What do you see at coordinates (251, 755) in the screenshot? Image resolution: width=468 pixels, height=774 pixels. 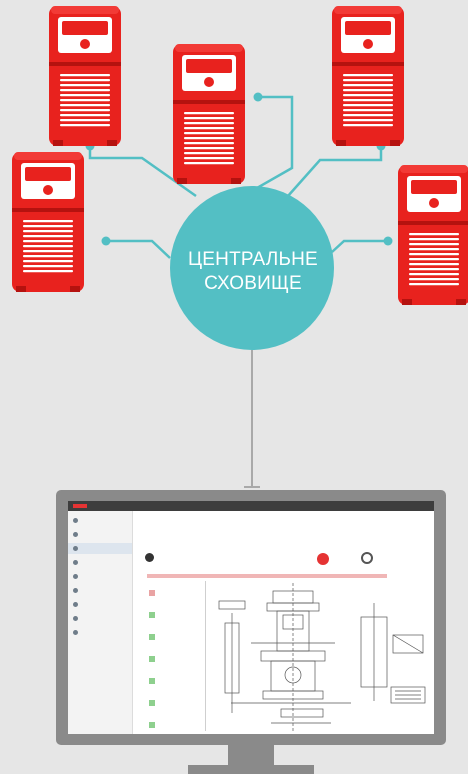 I see `monitor-stand-neck` at bounding box center [251, 755].